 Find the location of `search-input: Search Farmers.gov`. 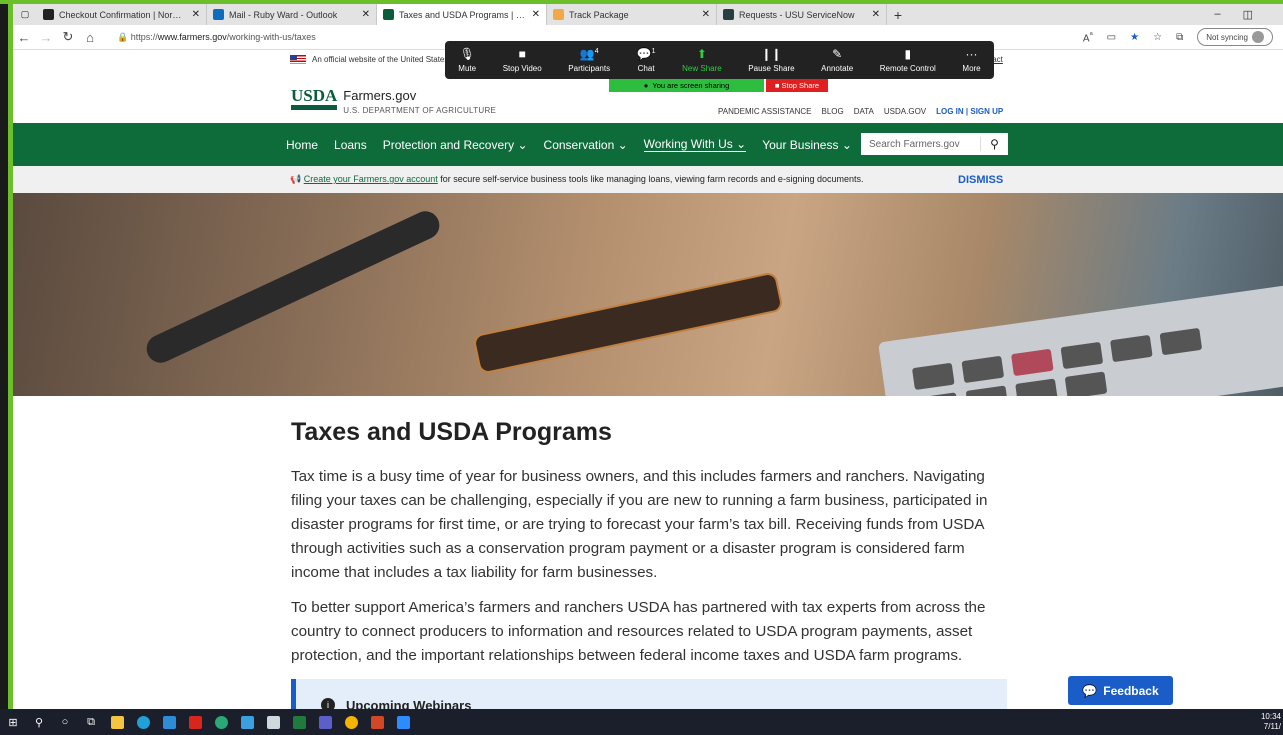

search-input: Search Farmers.gov is located at coordinates (920, 144).